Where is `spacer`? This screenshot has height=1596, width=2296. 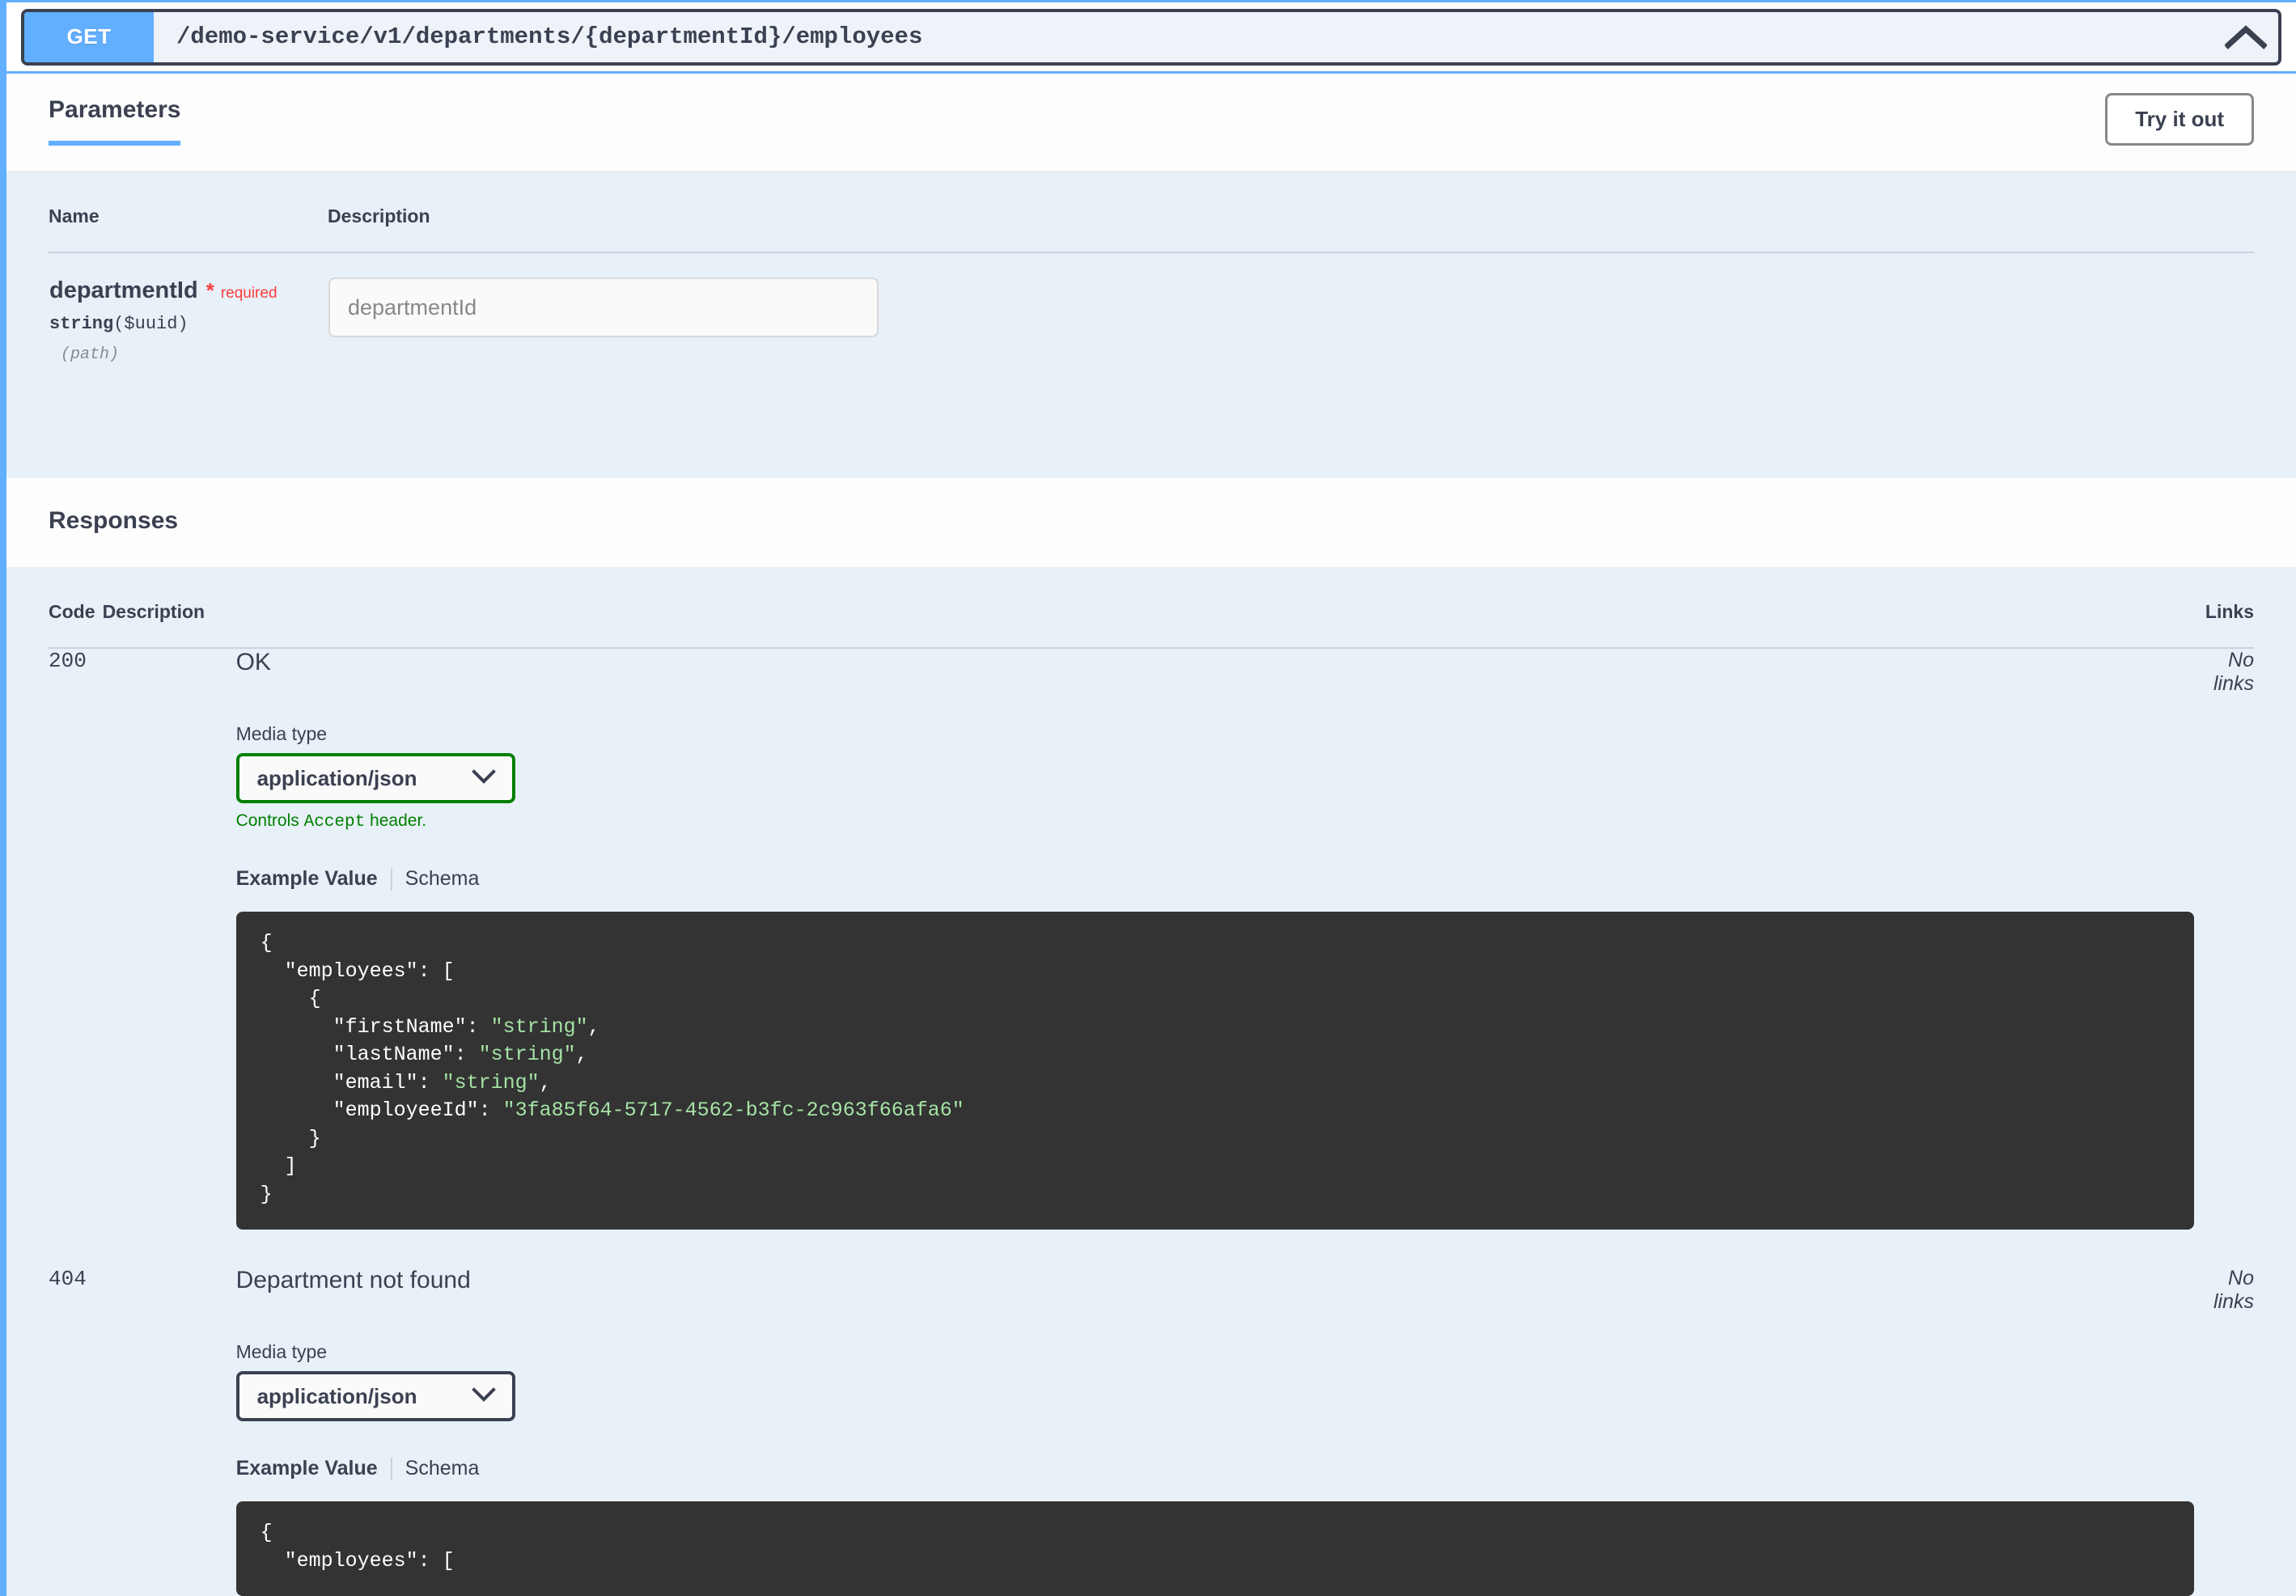 spacer is located at coordinates (1151, 1248).